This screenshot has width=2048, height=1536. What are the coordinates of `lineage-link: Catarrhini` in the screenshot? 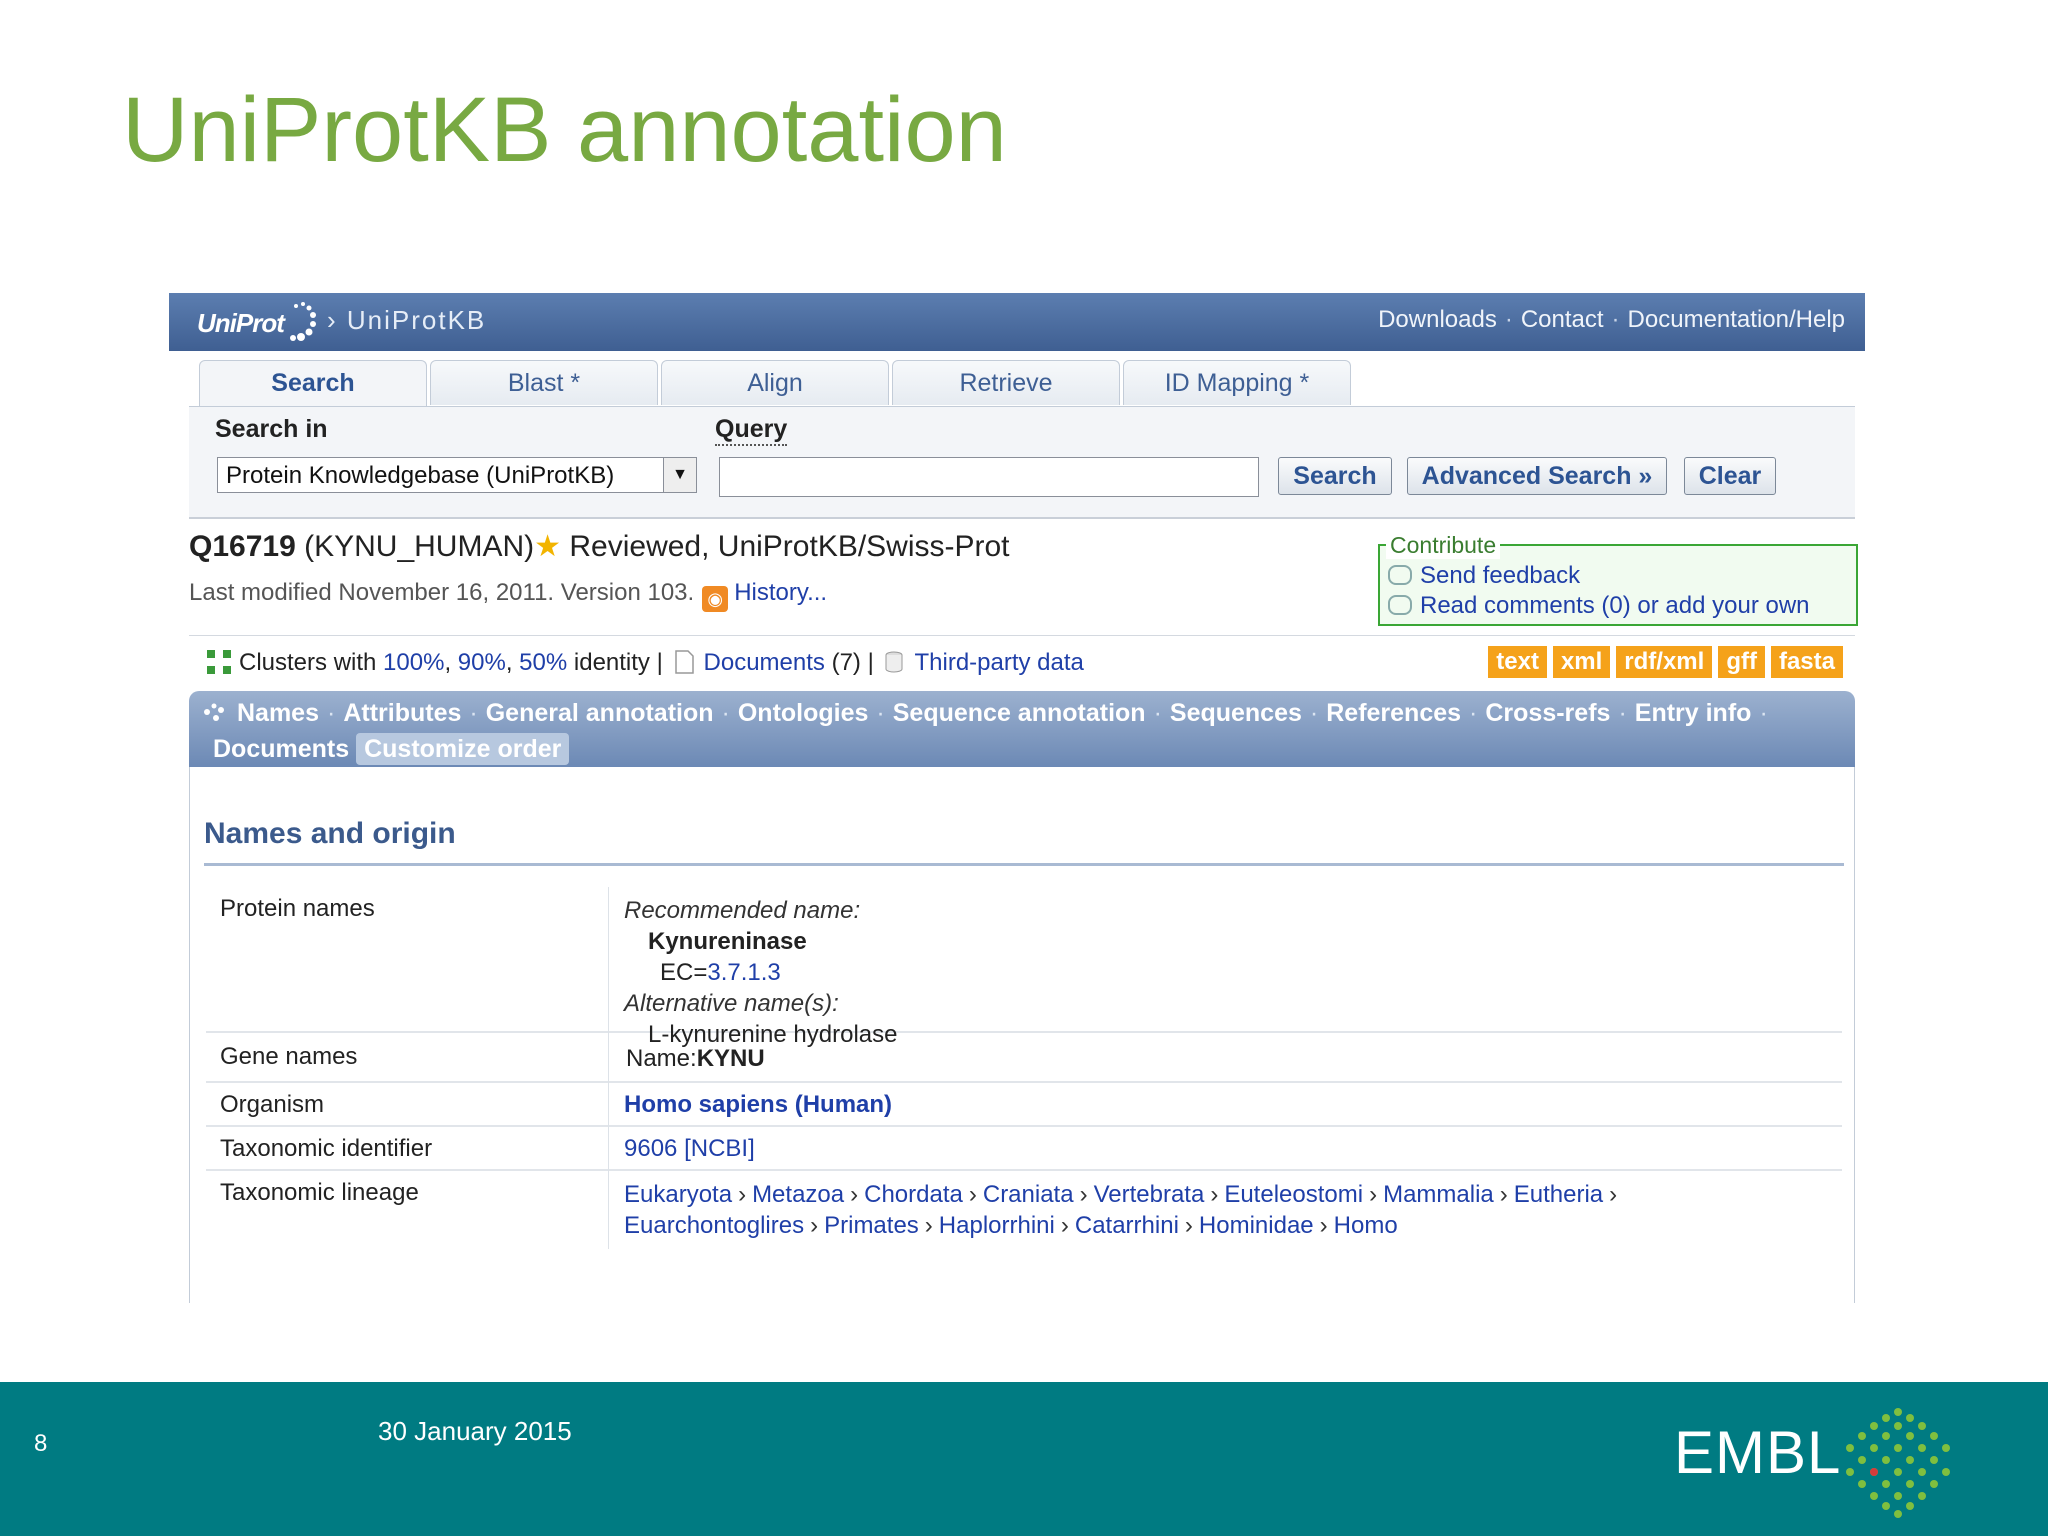 It's located at (1127, 1225).